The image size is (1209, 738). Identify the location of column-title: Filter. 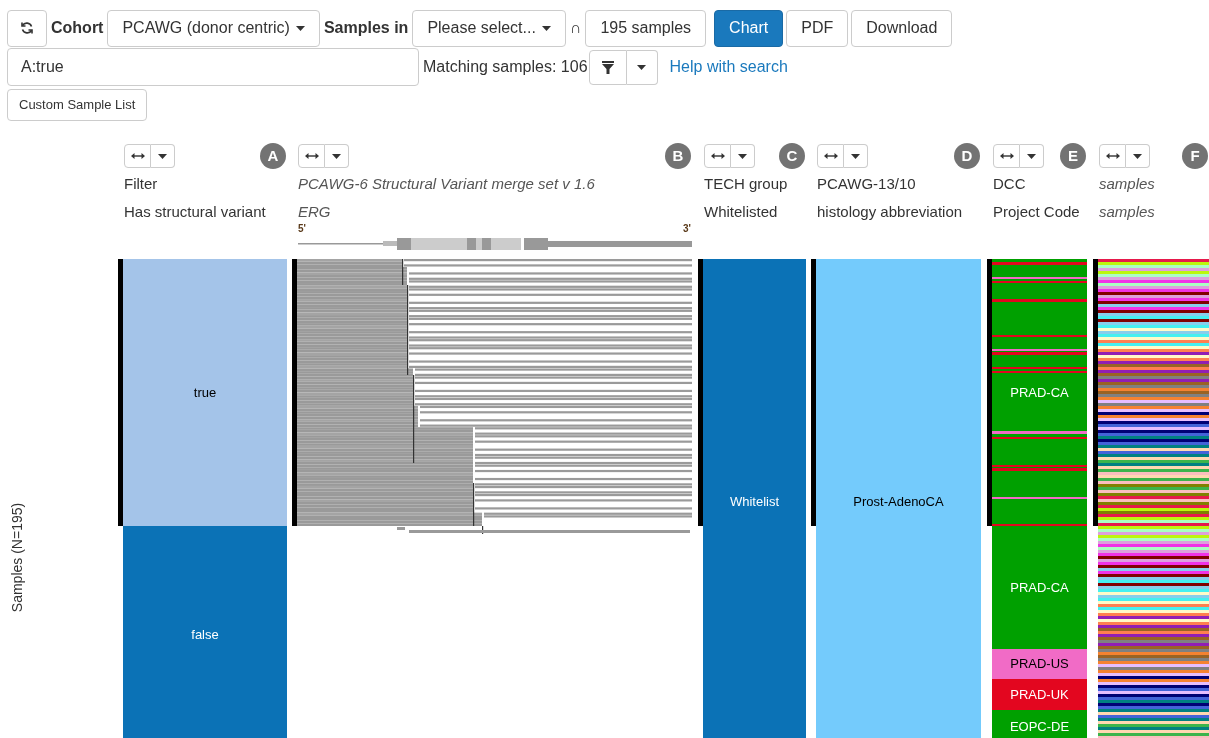
(141, 184).